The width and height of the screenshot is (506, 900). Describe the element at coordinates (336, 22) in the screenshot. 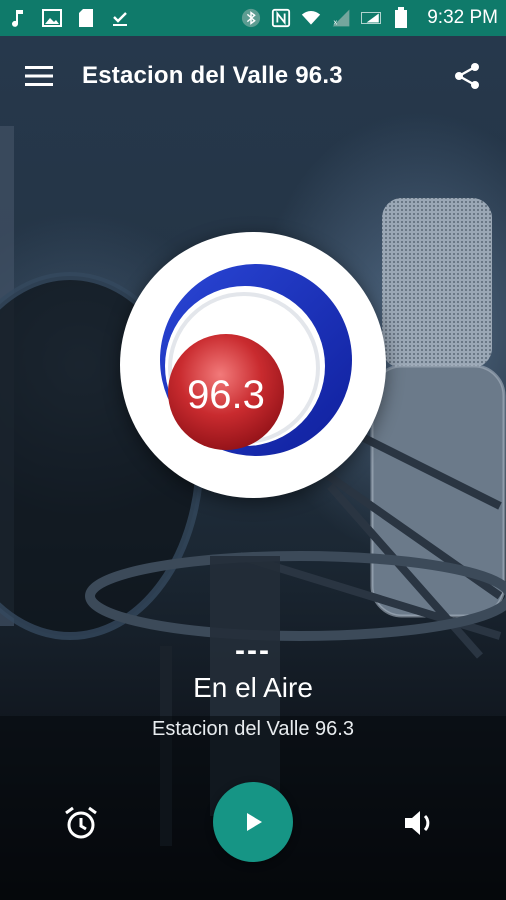

I see `svg-text: x` at that location.